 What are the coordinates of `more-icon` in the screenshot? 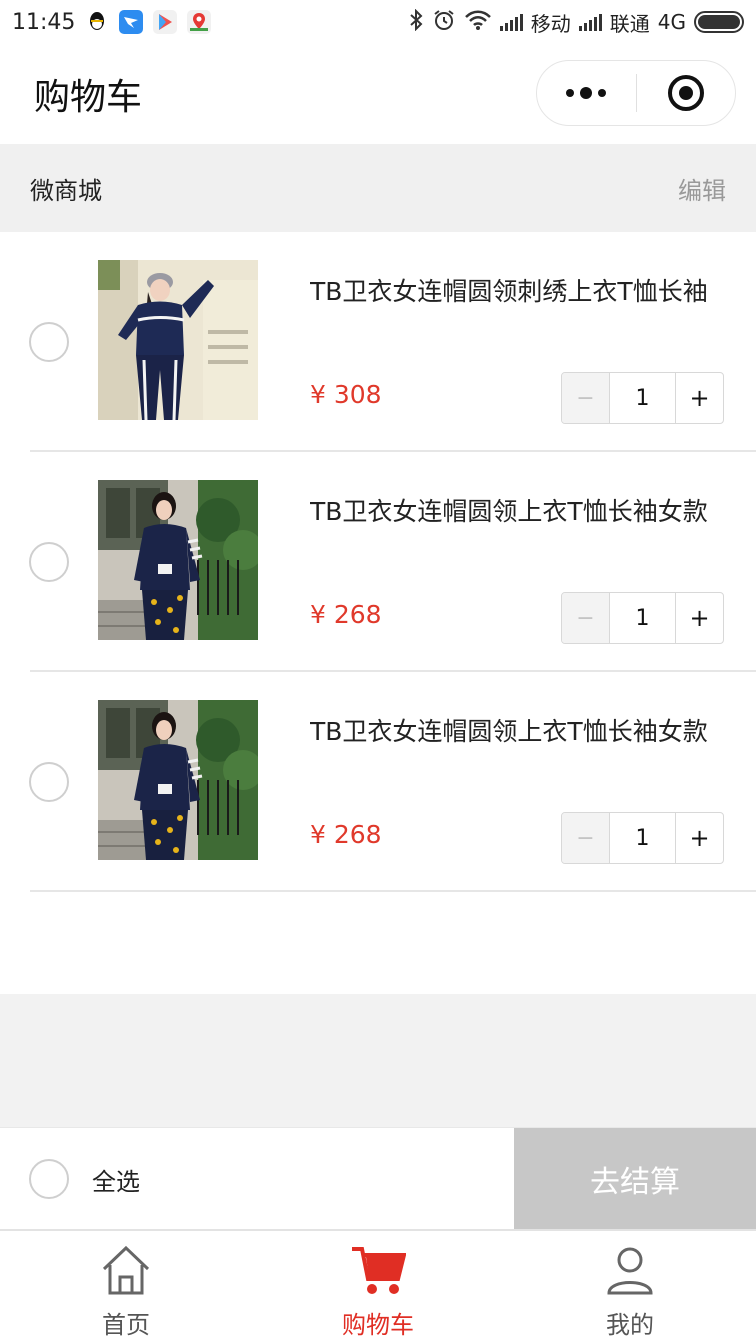 It's located at (586, 93).